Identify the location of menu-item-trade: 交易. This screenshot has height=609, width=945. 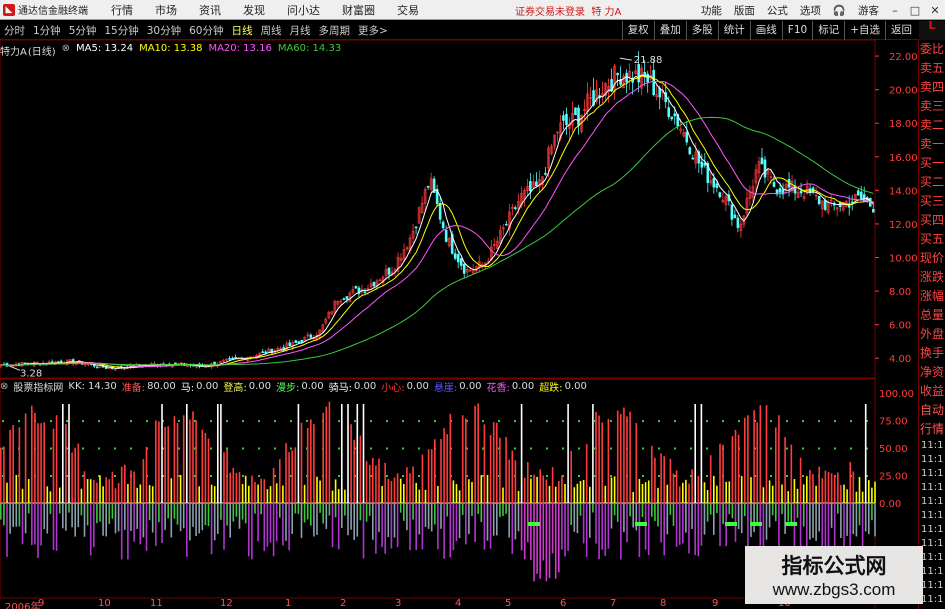
(408, 10).